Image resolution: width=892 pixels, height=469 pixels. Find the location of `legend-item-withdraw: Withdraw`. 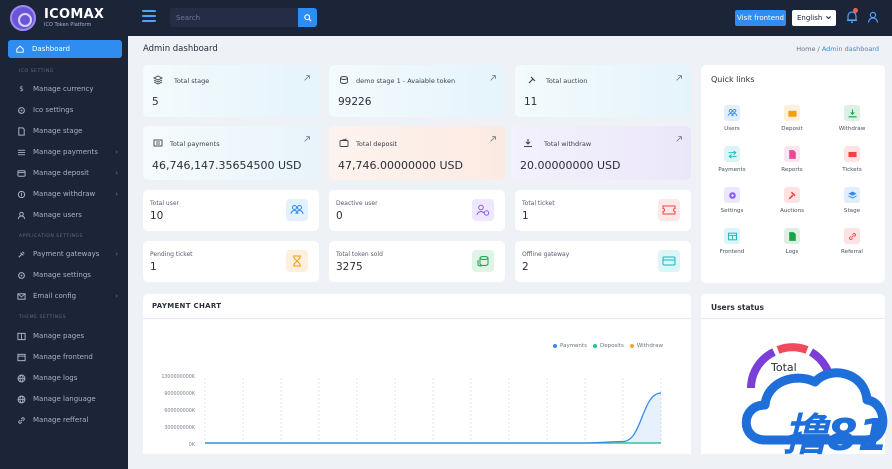

legend-item-withdraw: Withdraw is located at coordinates (646, 346).